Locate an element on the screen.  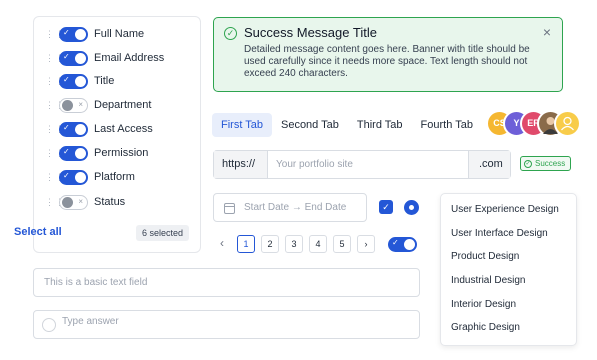
column-label: Last Access is located at coordinates (123, 129).